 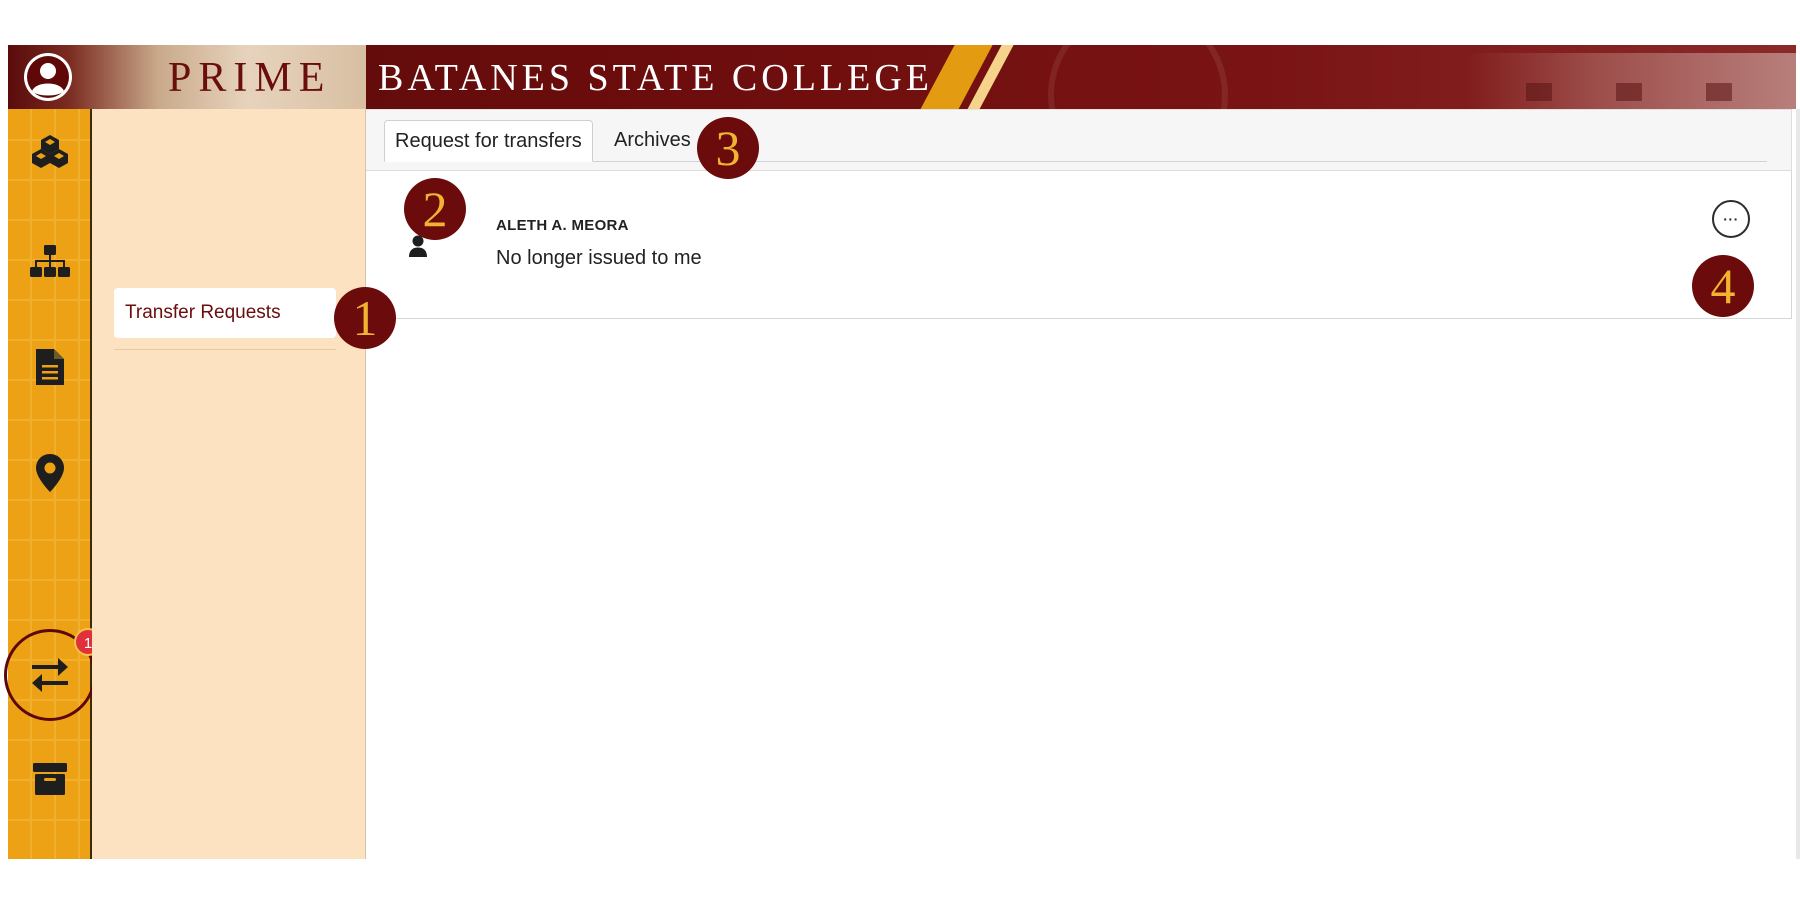 What do you see at coordinates (225, 313) in the screenshot?
I see `subnav-item-transfer-requests: Transfer Requests` at bounding box center [225, 313].